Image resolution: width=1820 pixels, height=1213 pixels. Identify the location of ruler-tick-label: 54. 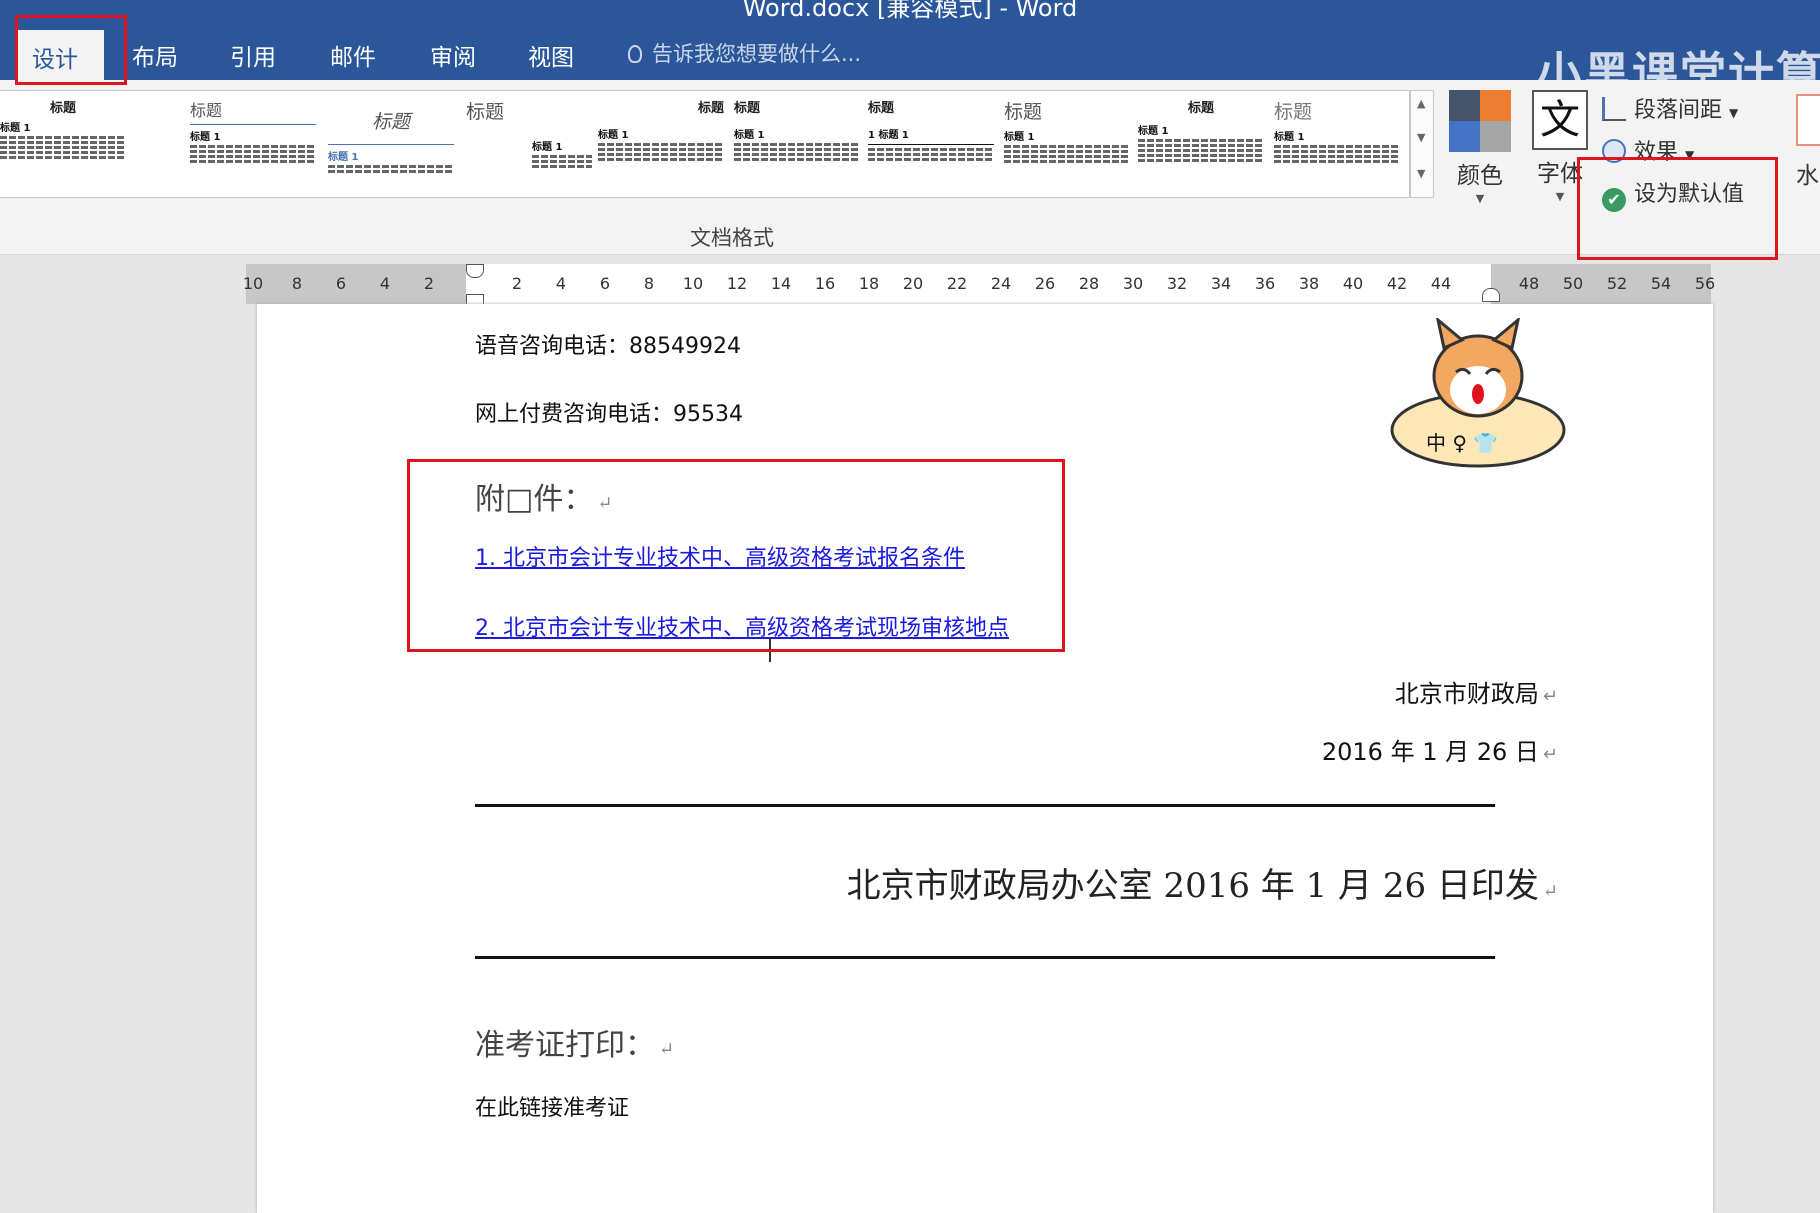
(1661, 283).